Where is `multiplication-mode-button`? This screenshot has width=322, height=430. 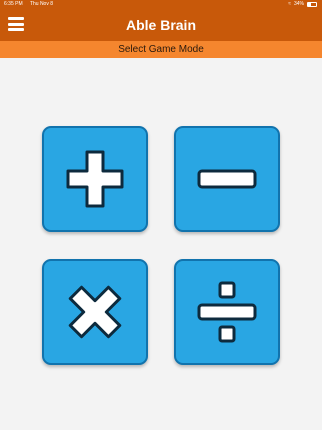 multiplication-mode-button is located at coordinates (95, 312).